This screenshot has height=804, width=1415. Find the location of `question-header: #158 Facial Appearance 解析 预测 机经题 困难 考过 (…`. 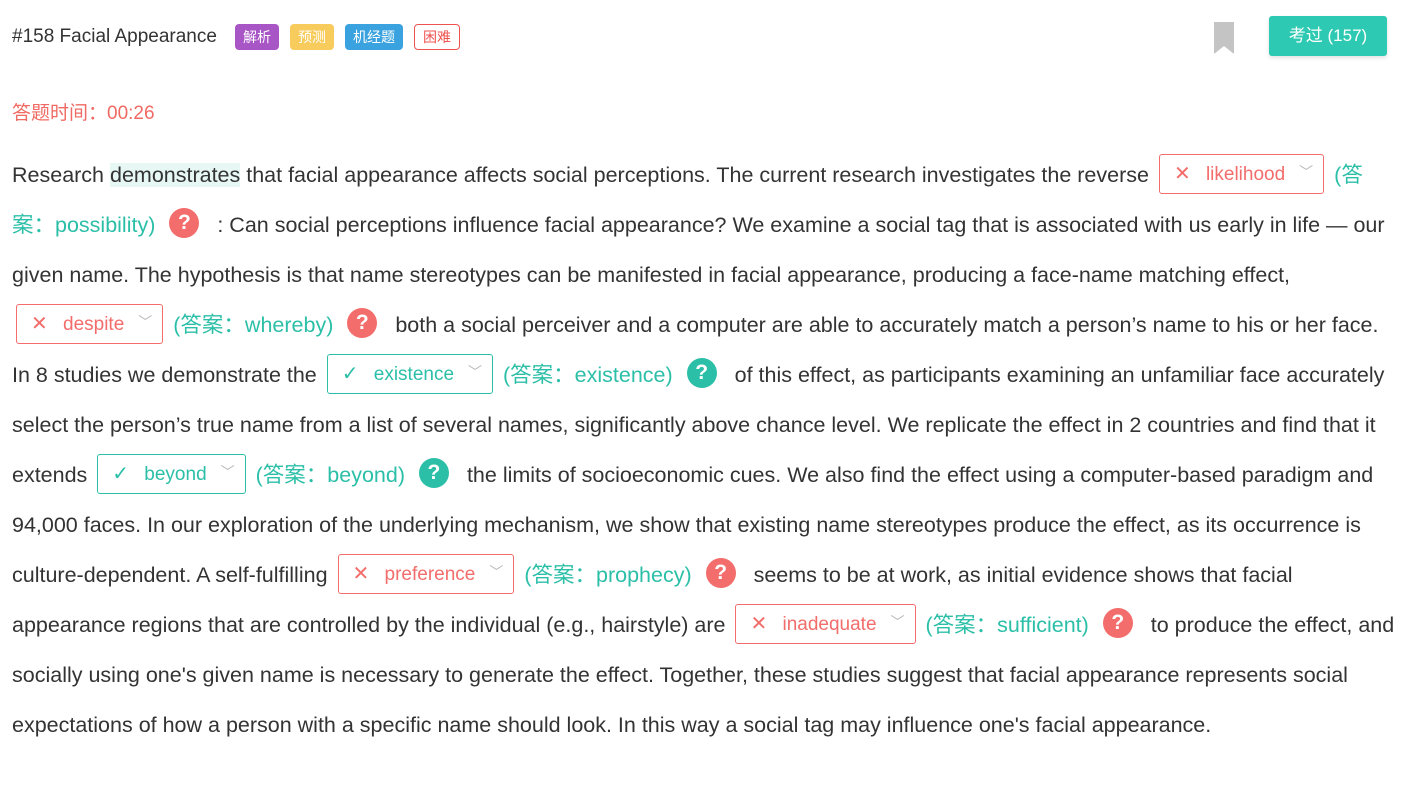

question-header: #158 Facial Appearance 解析 预测 机经题 困难 考过 (… is located at coordinates (699, 37).